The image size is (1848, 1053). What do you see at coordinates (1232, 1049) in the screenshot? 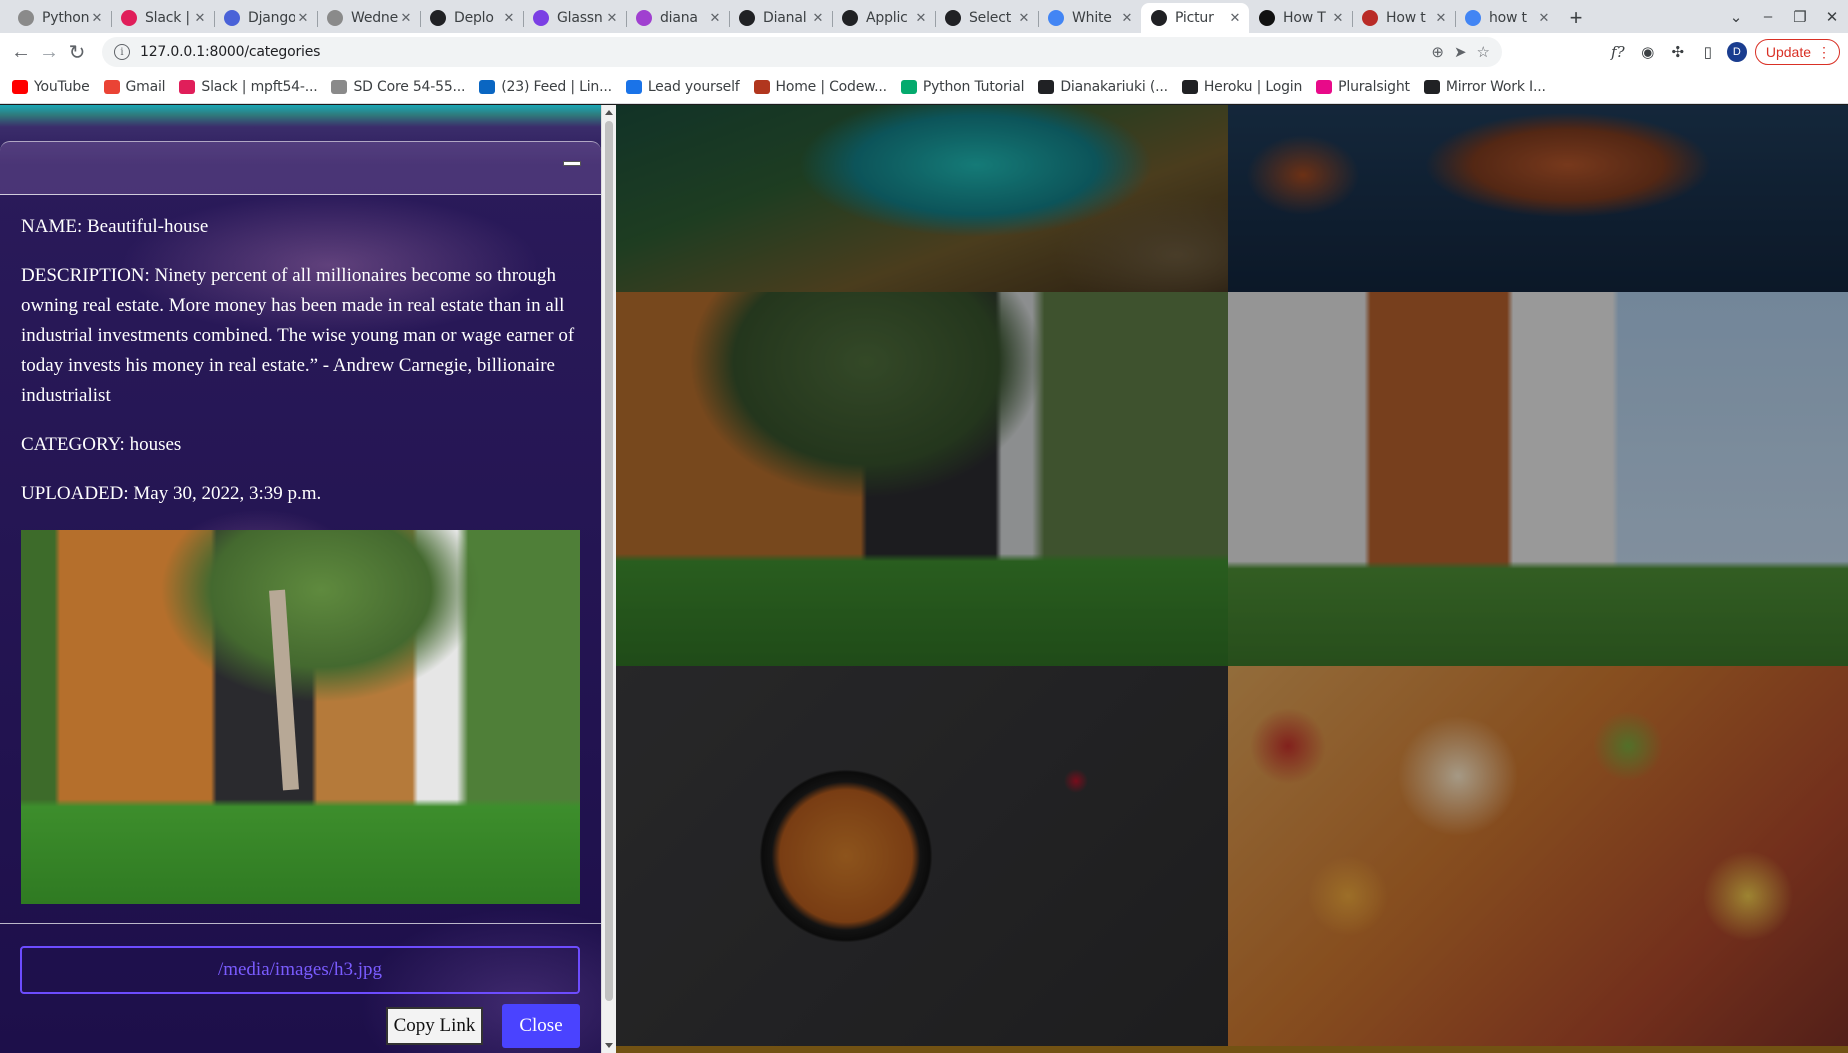
I see `gallery-image-partial` at bounding box center [1232, 1049].